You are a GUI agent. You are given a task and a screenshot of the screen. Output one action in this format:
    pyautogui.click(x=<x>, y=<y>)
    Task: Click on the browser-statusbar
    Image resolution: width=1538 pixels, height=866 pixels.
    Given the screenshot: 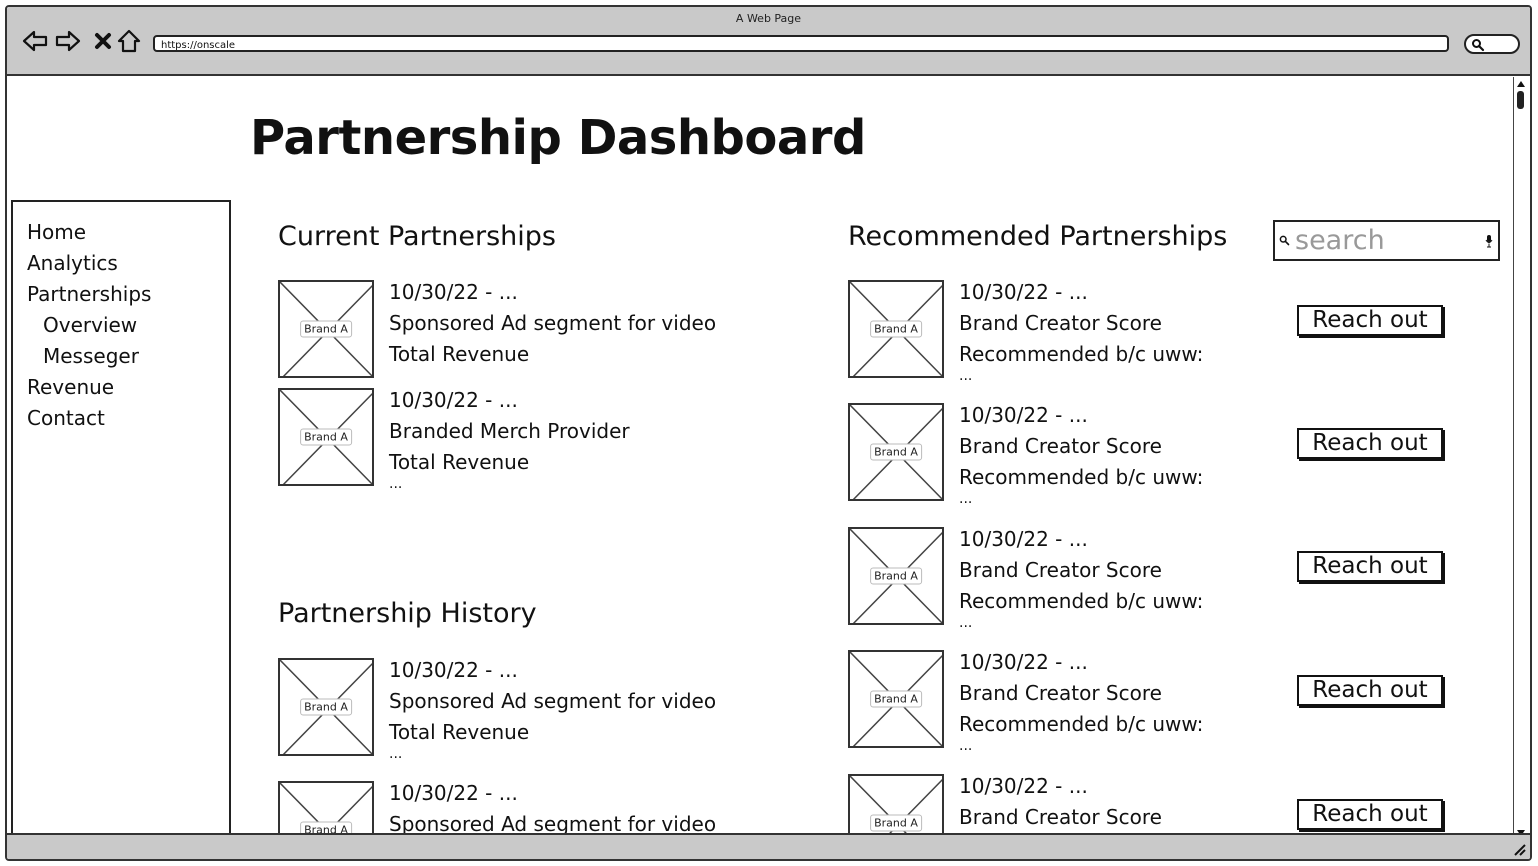 What is the action you would take?
    pyautogui.click(x=768, y=846)
    